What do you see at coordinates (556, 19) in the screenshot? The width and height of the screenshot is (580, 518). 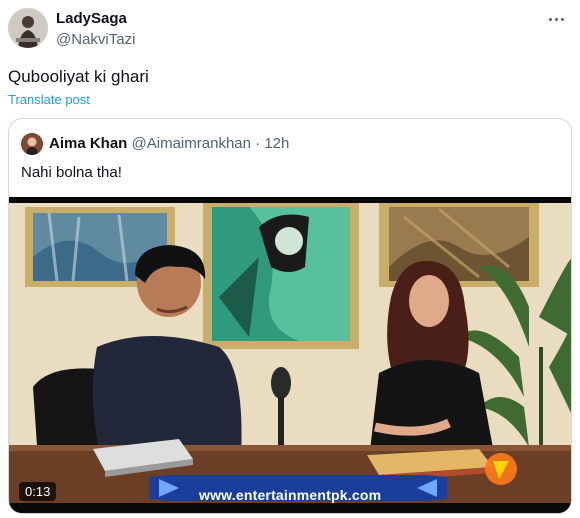 I see `more-options-button` at bounding box center [556, 19].